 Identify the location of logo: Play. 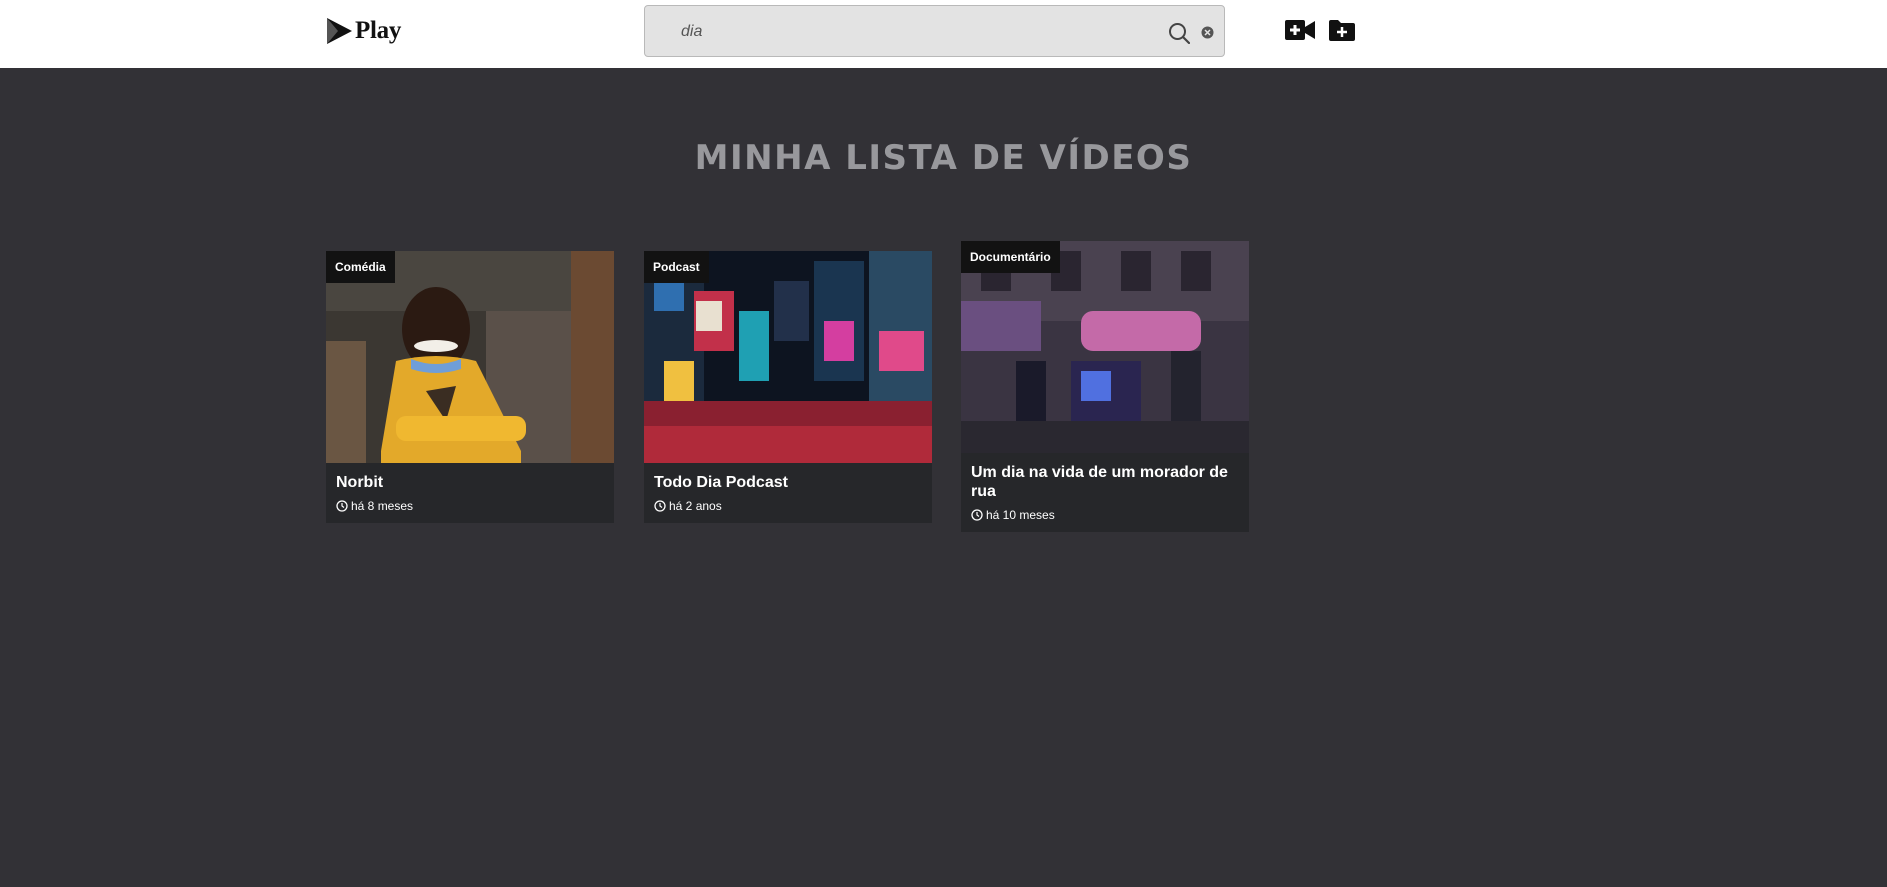
(363, 31).